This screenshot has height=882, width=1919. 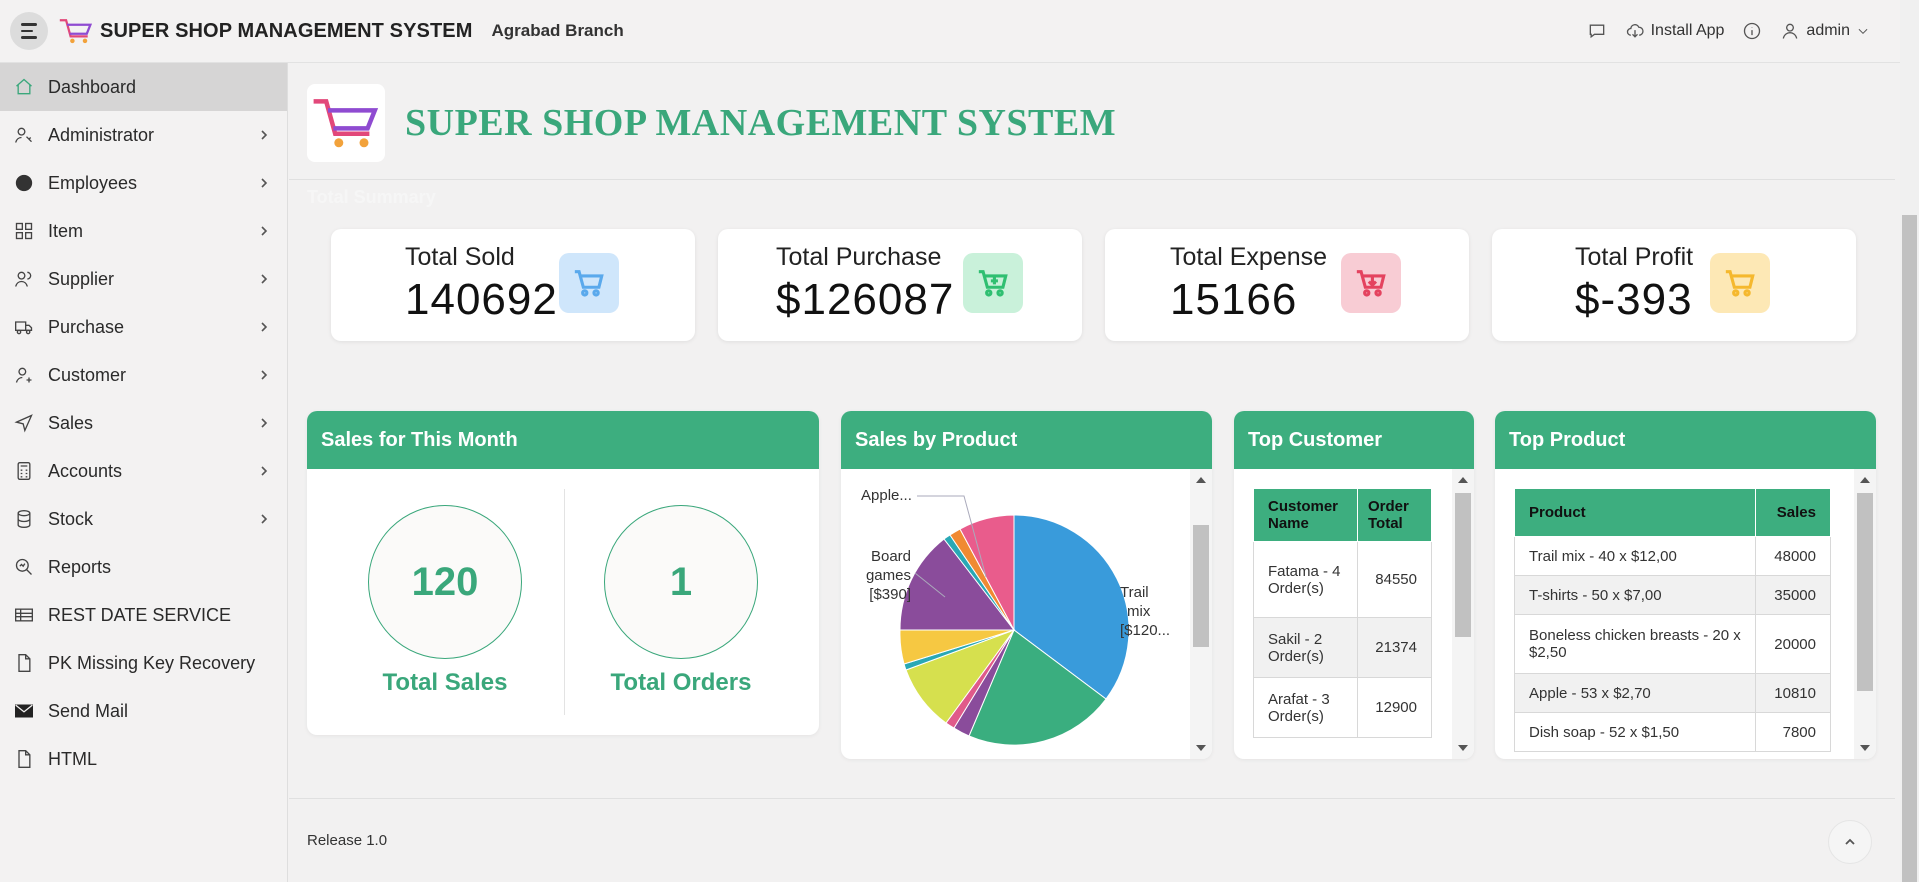 I want to click on sidebar-item-item: Item, so click(x=143, y=231).